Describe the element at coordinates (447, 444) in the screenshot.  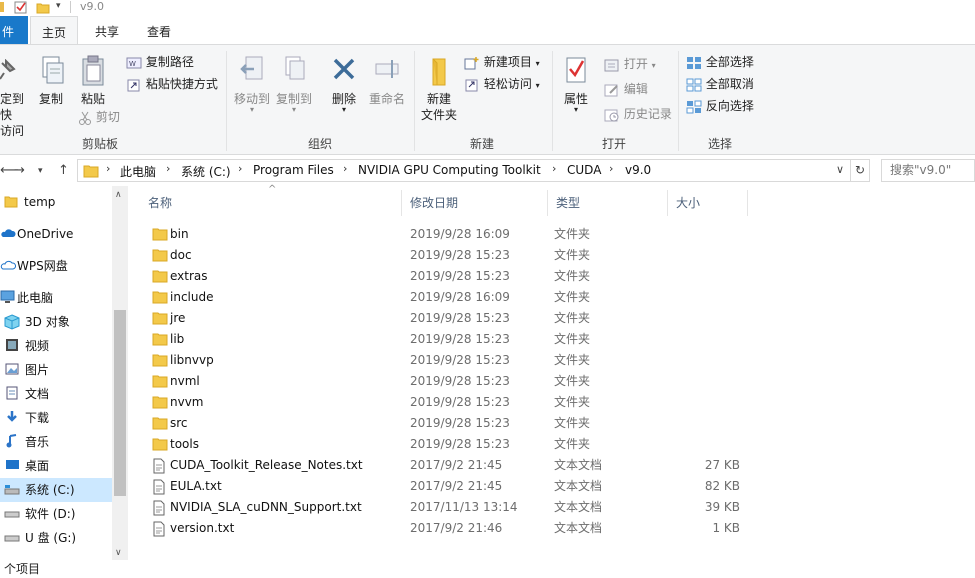
I see `file-row: tools 2019/9/28 15:23 文件夹` at that location.